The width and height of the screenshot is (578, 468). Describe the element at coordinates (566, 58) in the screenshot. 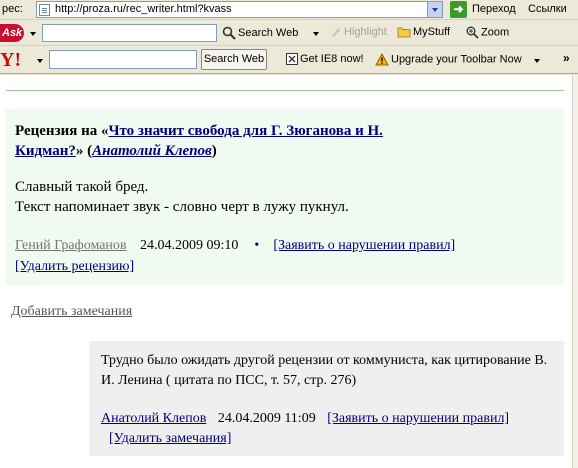

I see `toolbar-overflow-chevron-icon: »` at that location.